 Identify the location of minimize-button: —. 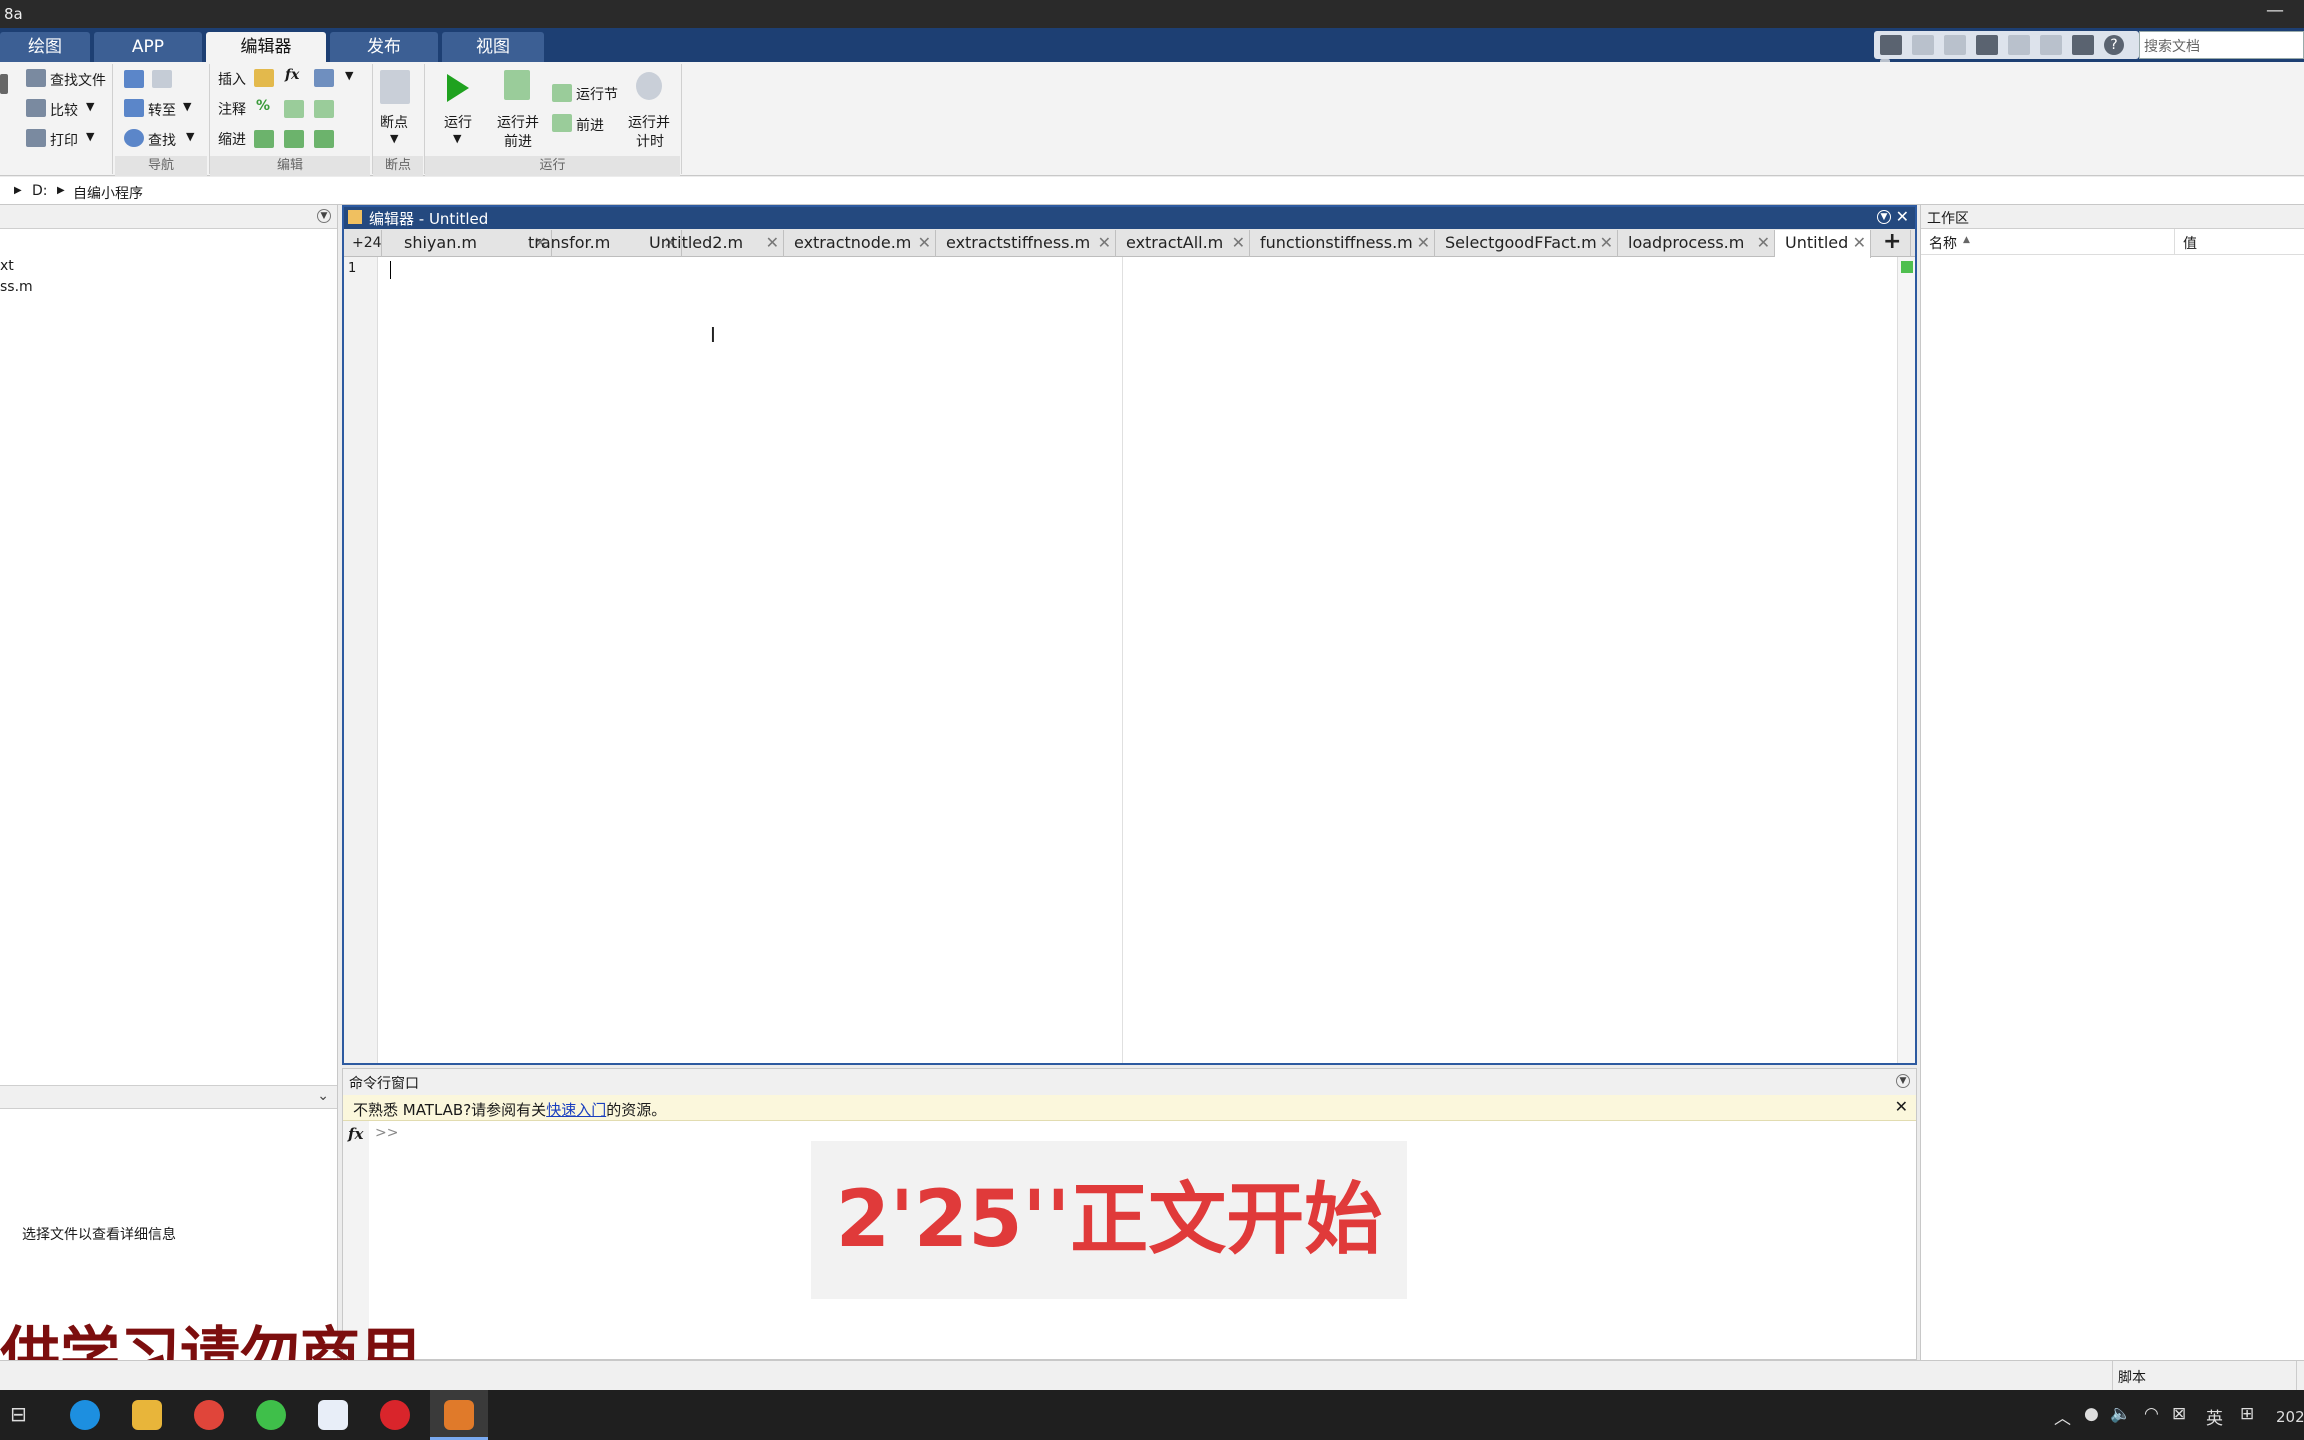
(2275, 10).